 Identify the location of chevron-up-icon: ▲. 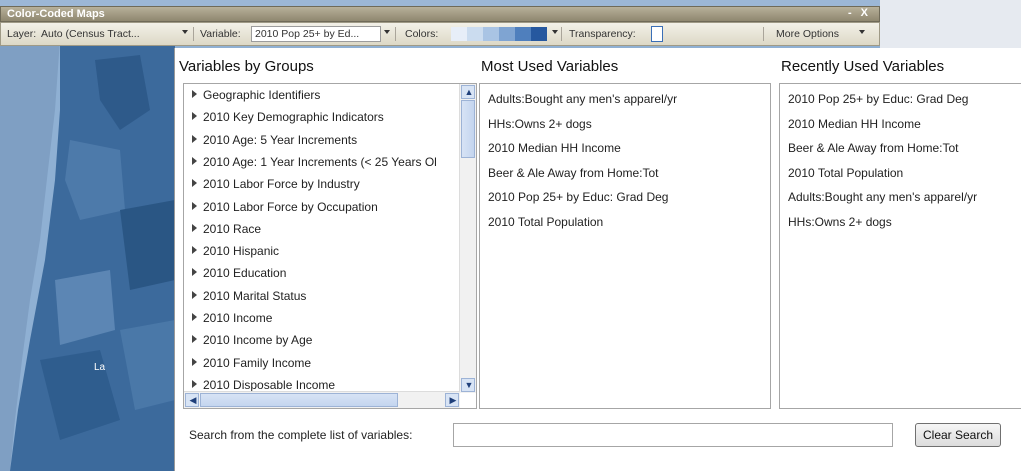
(469, 92).